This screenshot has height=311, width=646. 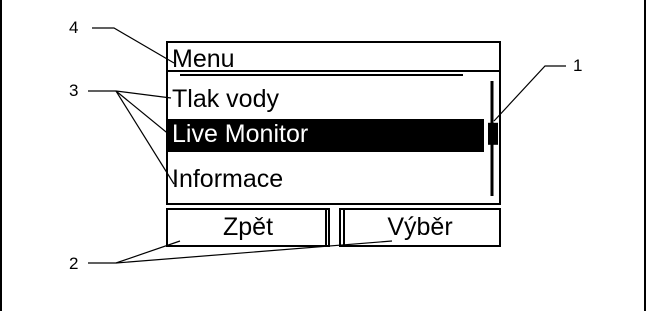 What do you see at coordinates (420, 227) in the screenshot?
I see `select-softkey: Výběr` at bounding box center [420, 227].